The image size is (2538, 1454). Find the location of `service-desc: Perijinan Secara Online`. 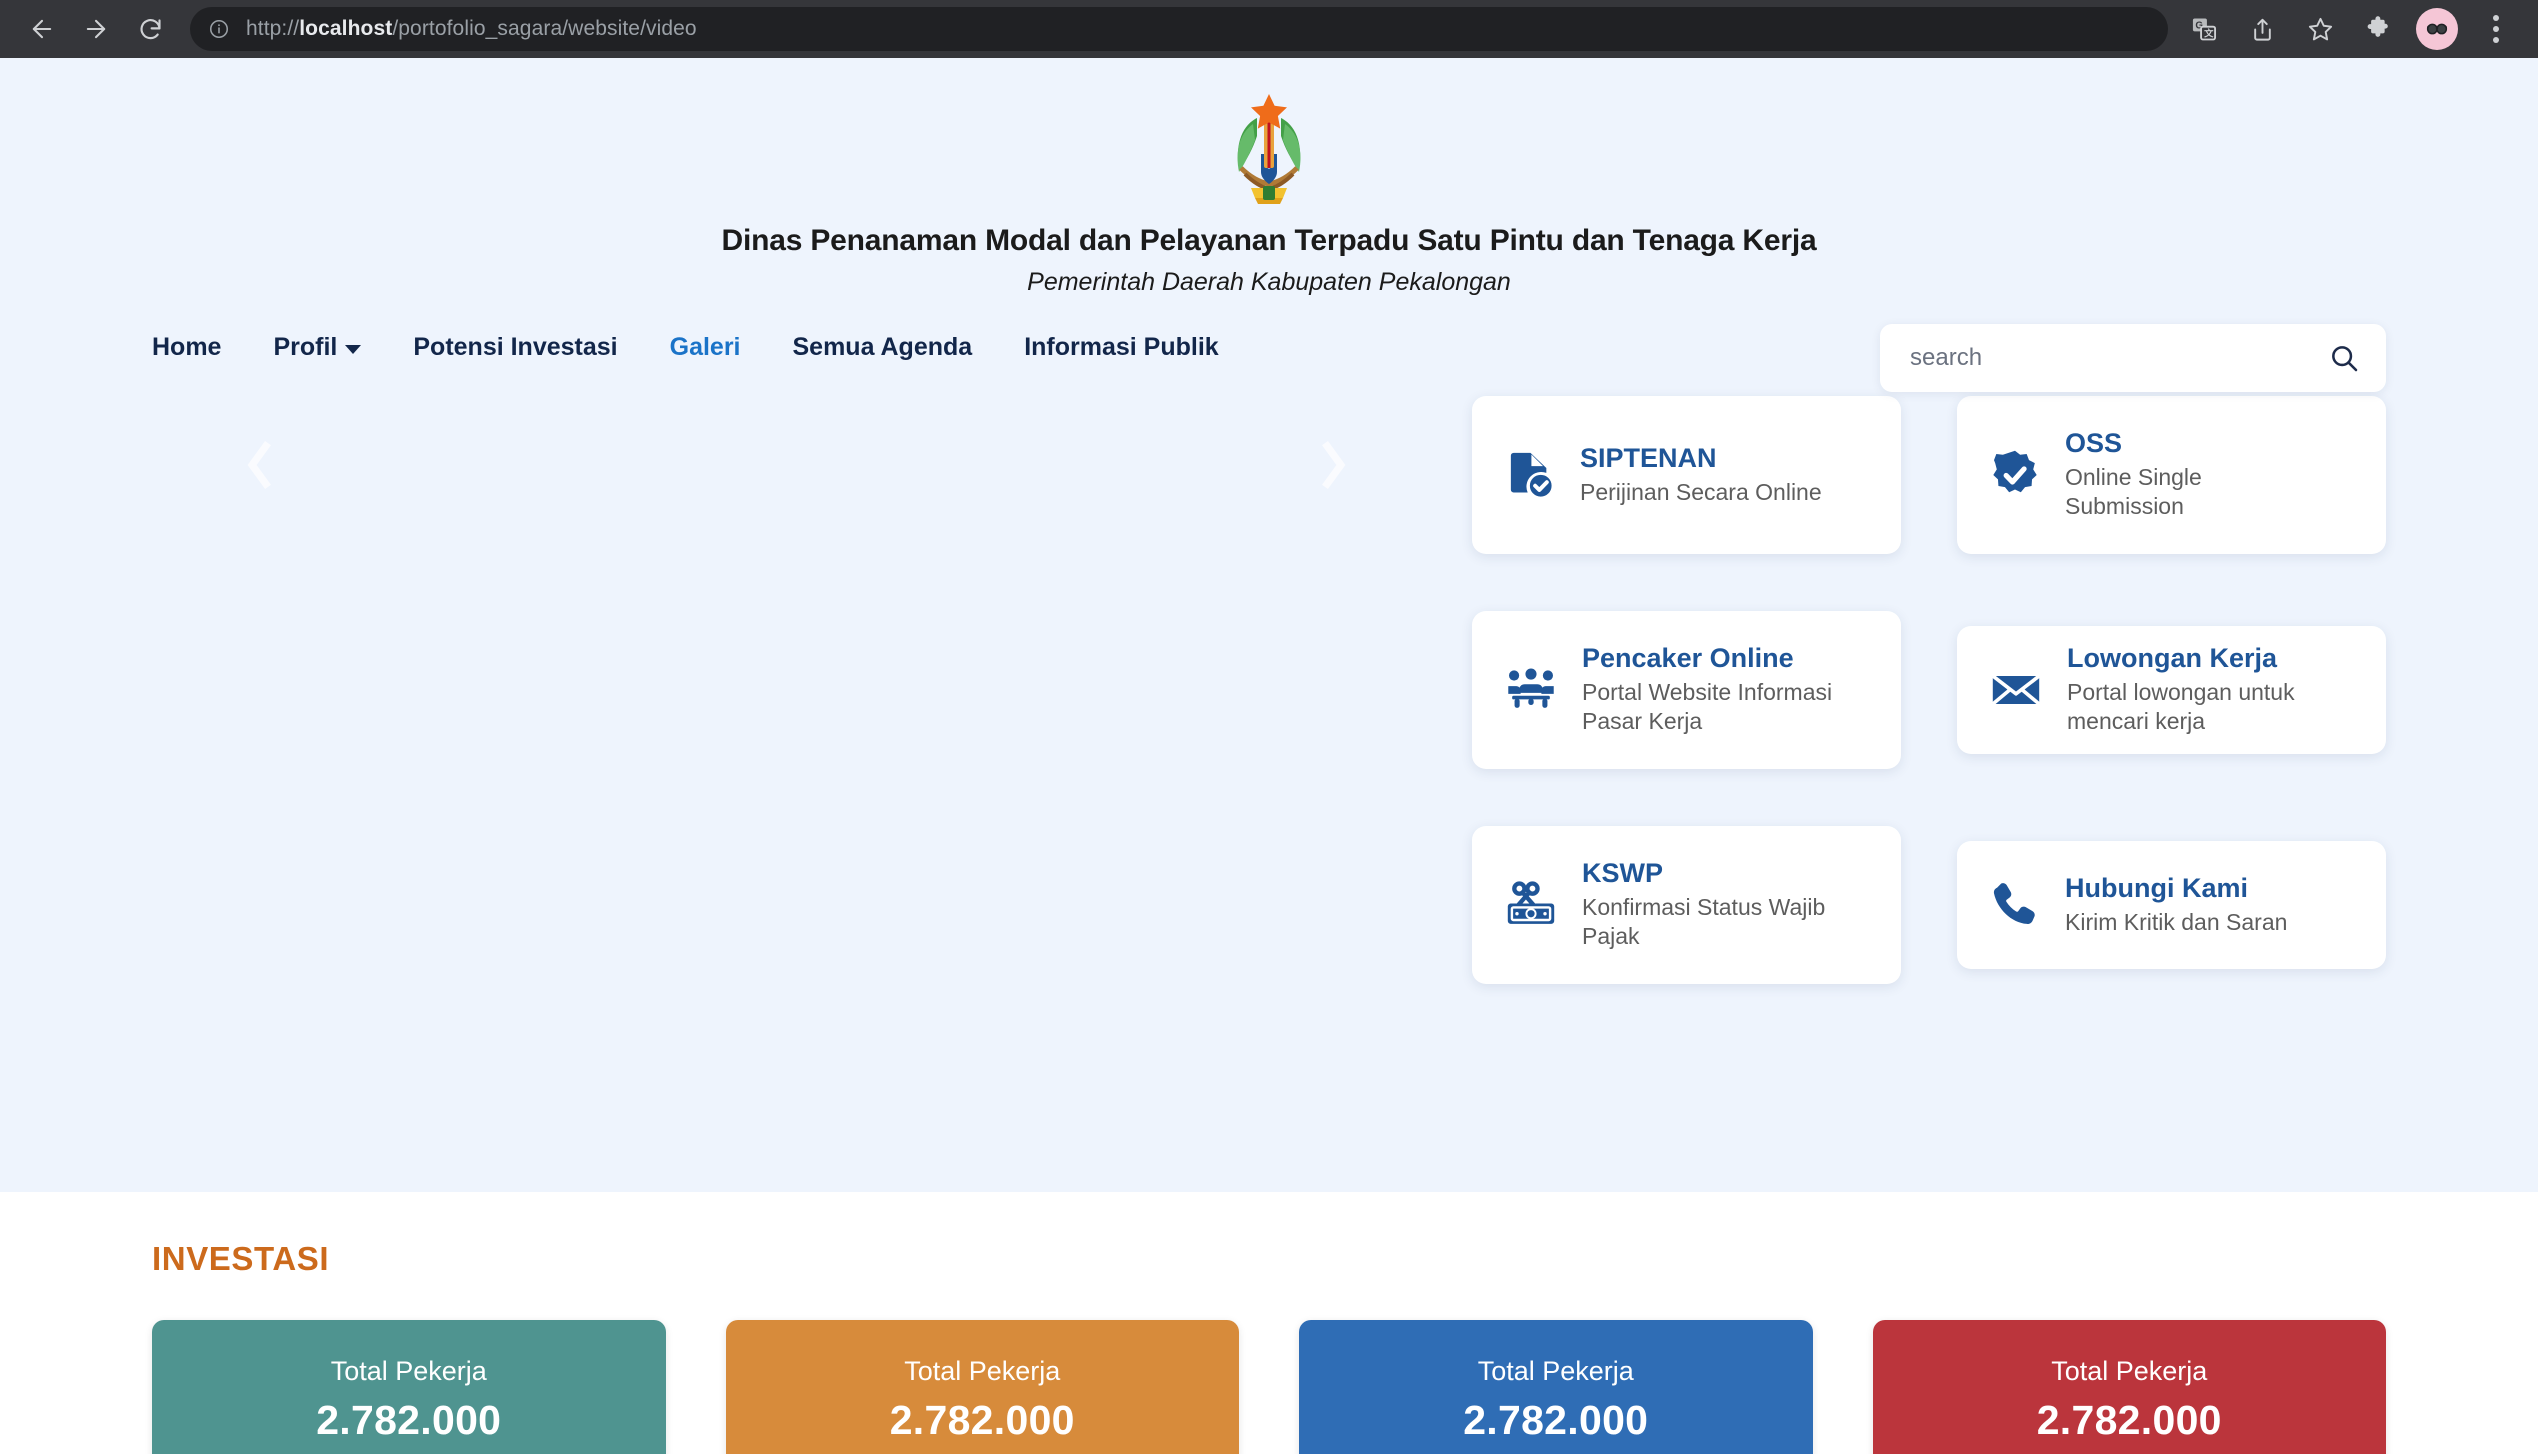

service-desc: Perijinan Secara Online is located at coordinates (1701, 491).